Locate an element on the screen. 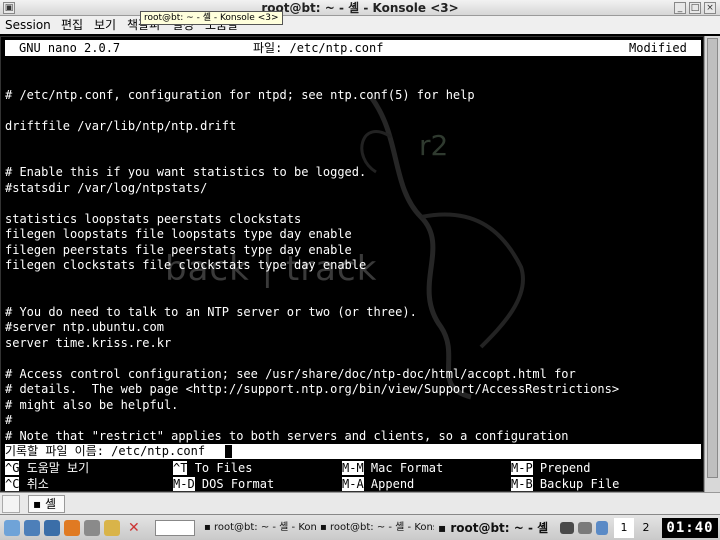  terminal-launcher-icon is located at coordinates (92, 528).